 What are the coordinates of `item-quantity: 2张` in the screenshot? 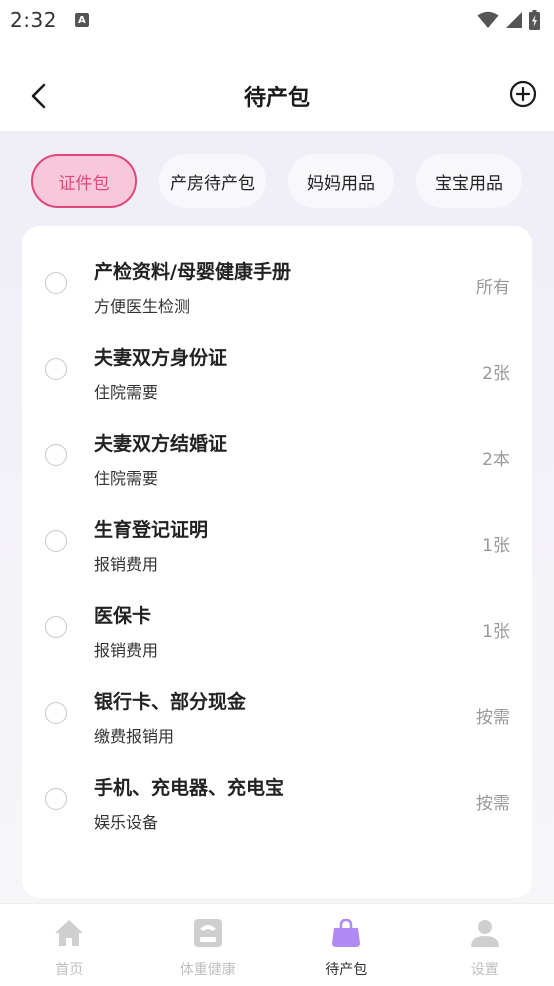 It's located at (496, 371).